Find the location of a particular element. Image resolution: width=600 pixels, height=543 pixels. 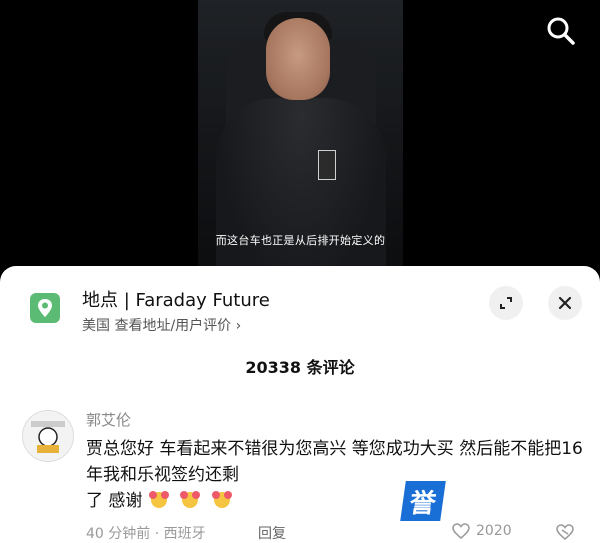

reply-button: 回复 is located at coordinates (272, 533).